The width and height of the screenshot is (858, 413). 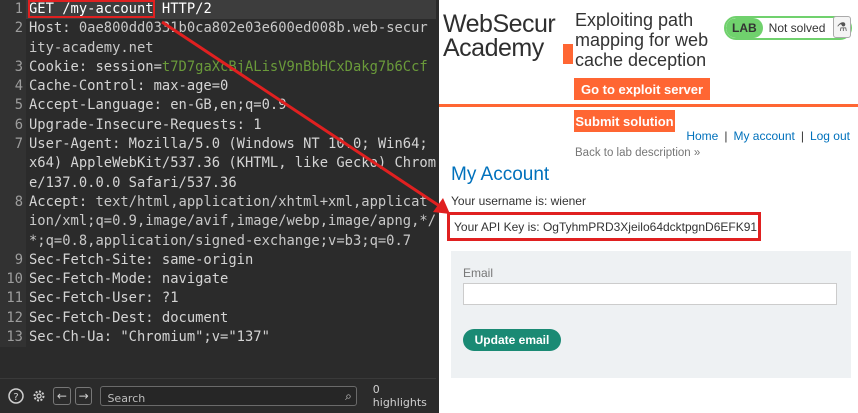 I want to click on update-email-button: Update email, so click(x=512, y=340).